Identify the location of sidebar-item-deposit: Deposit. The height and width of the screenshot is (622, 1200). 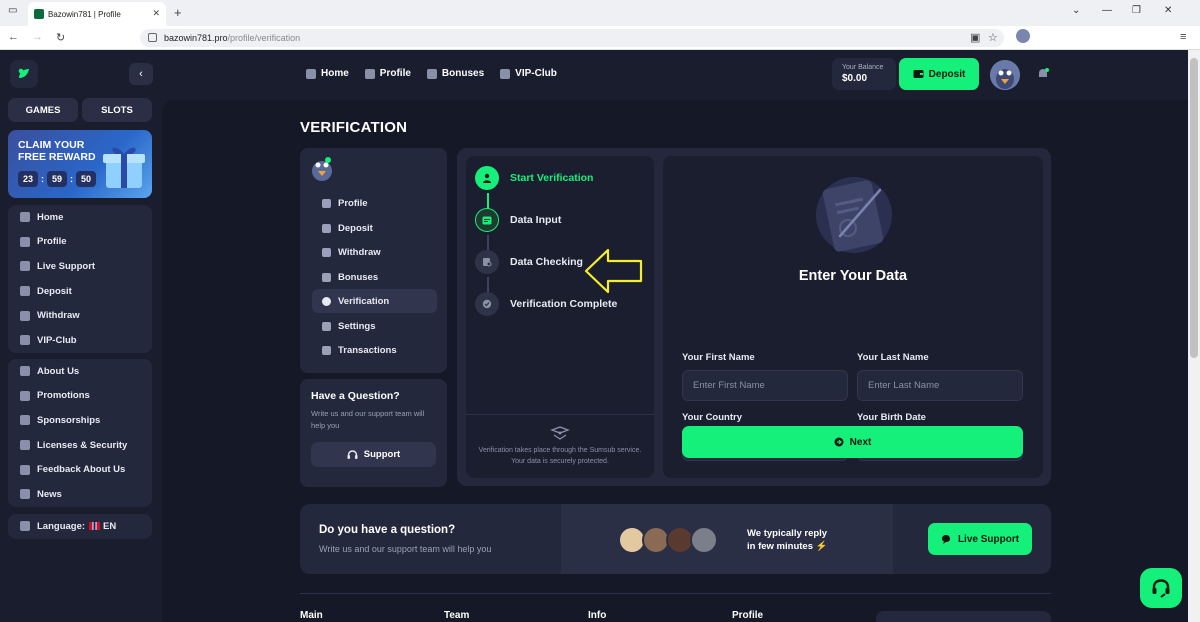
(80, 291).